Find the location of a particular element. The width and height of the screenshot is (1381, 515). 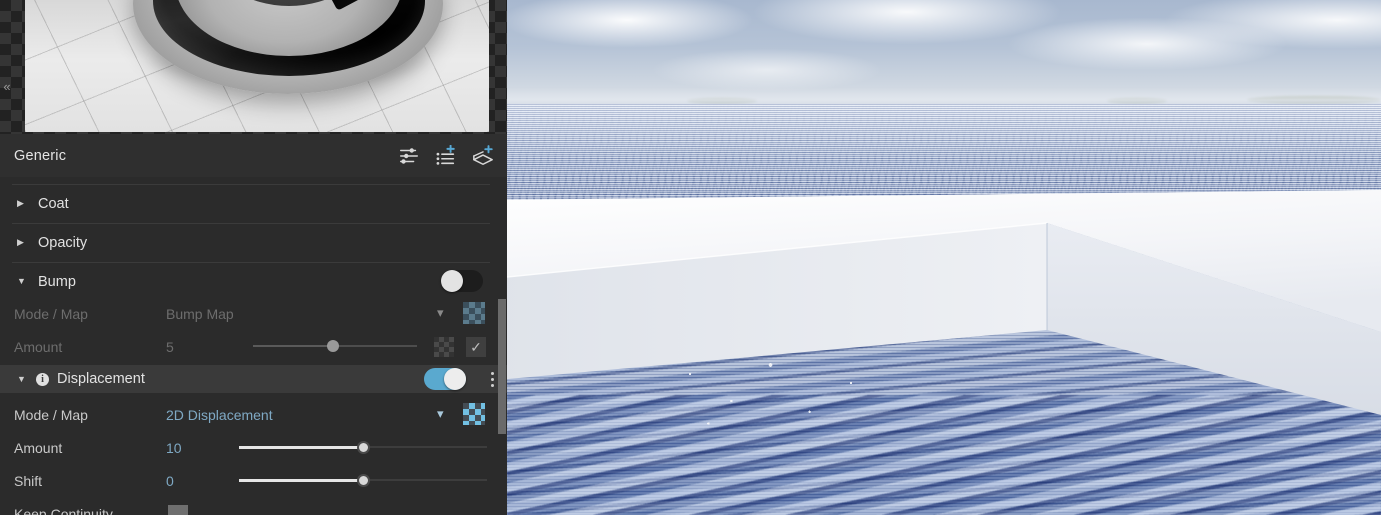

material-preview: « is located at coordinates (253, 67).